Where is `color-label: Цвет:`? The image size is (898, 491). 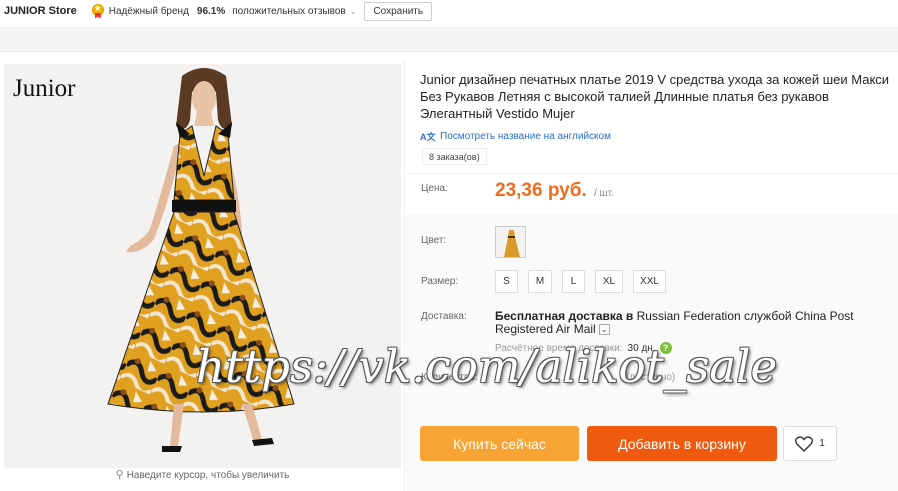 color-label: Цвет: is located at coordinates (434, 240).